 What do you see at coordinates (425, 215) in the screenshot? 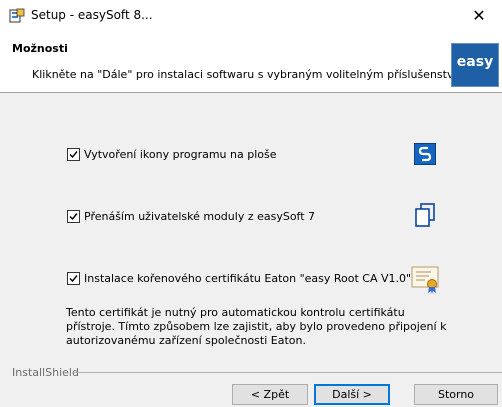
I see `copy-modules-icon` at bounding box center [425, 215].